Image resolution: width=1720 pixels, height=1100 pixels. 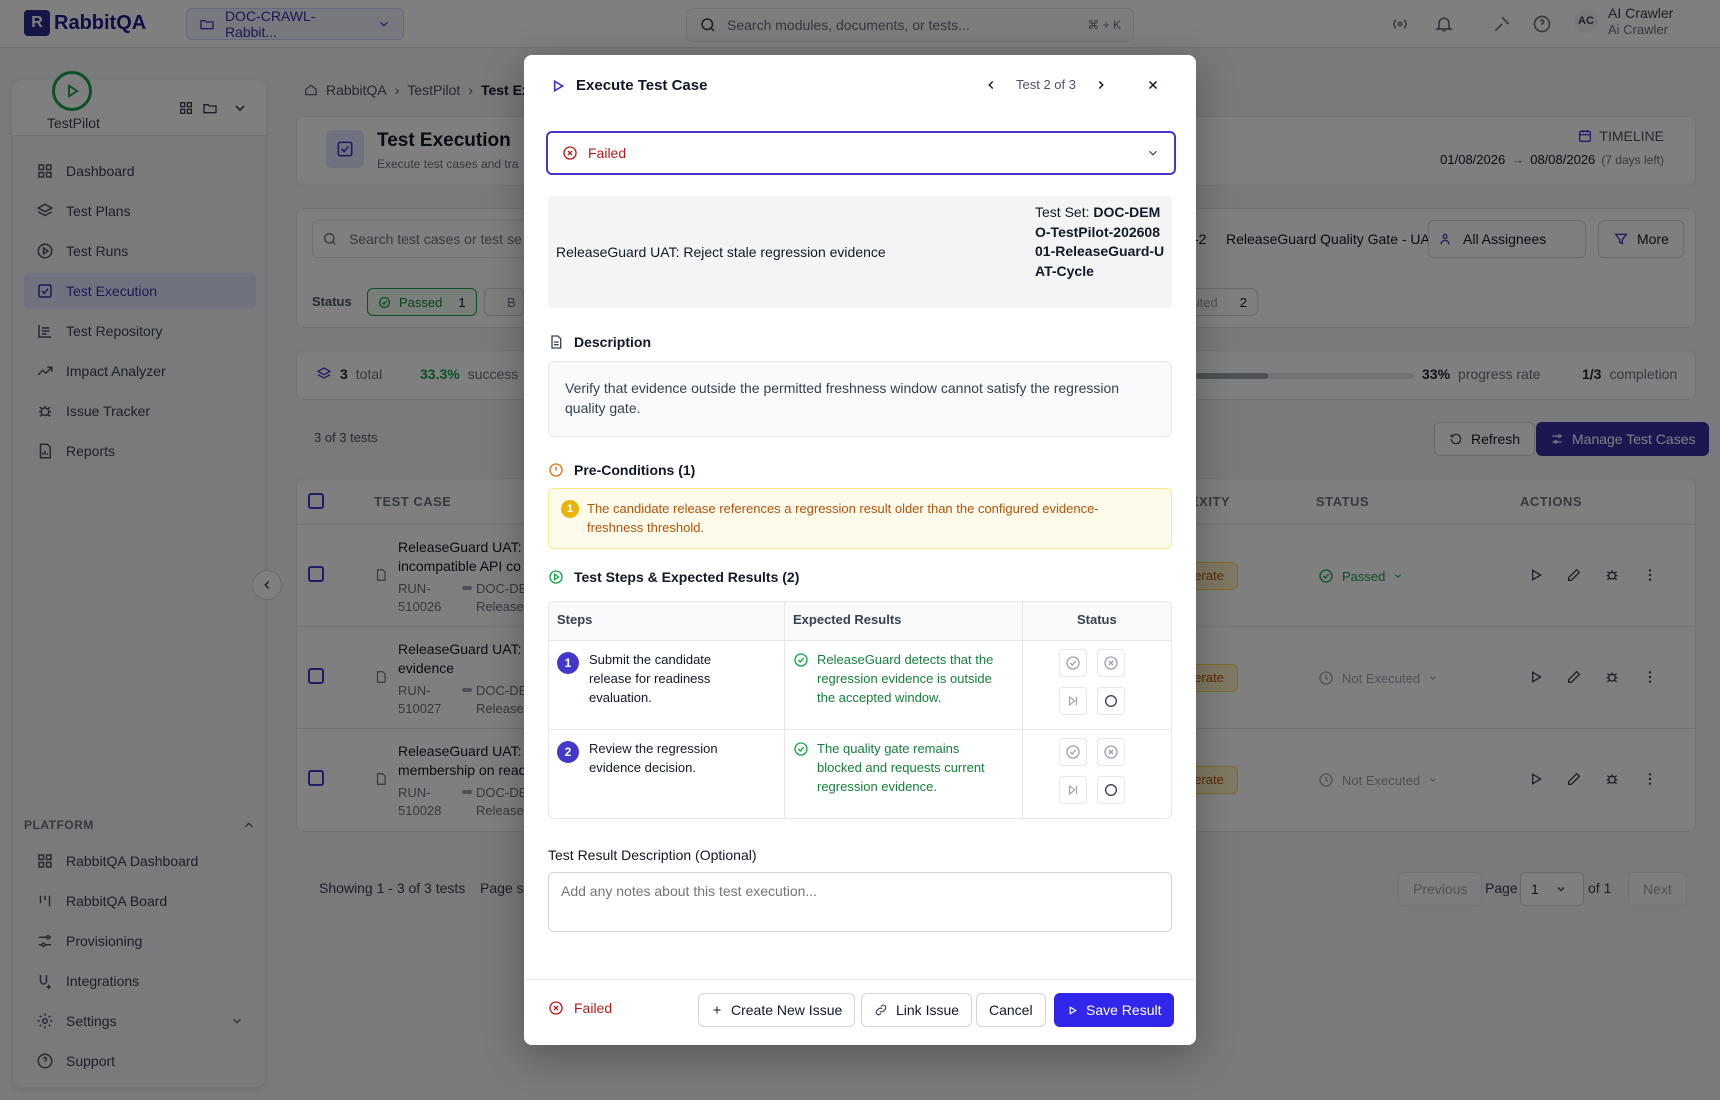 I want to click on create-issue-button: Create New Issue, so click(x=777, y=1010).